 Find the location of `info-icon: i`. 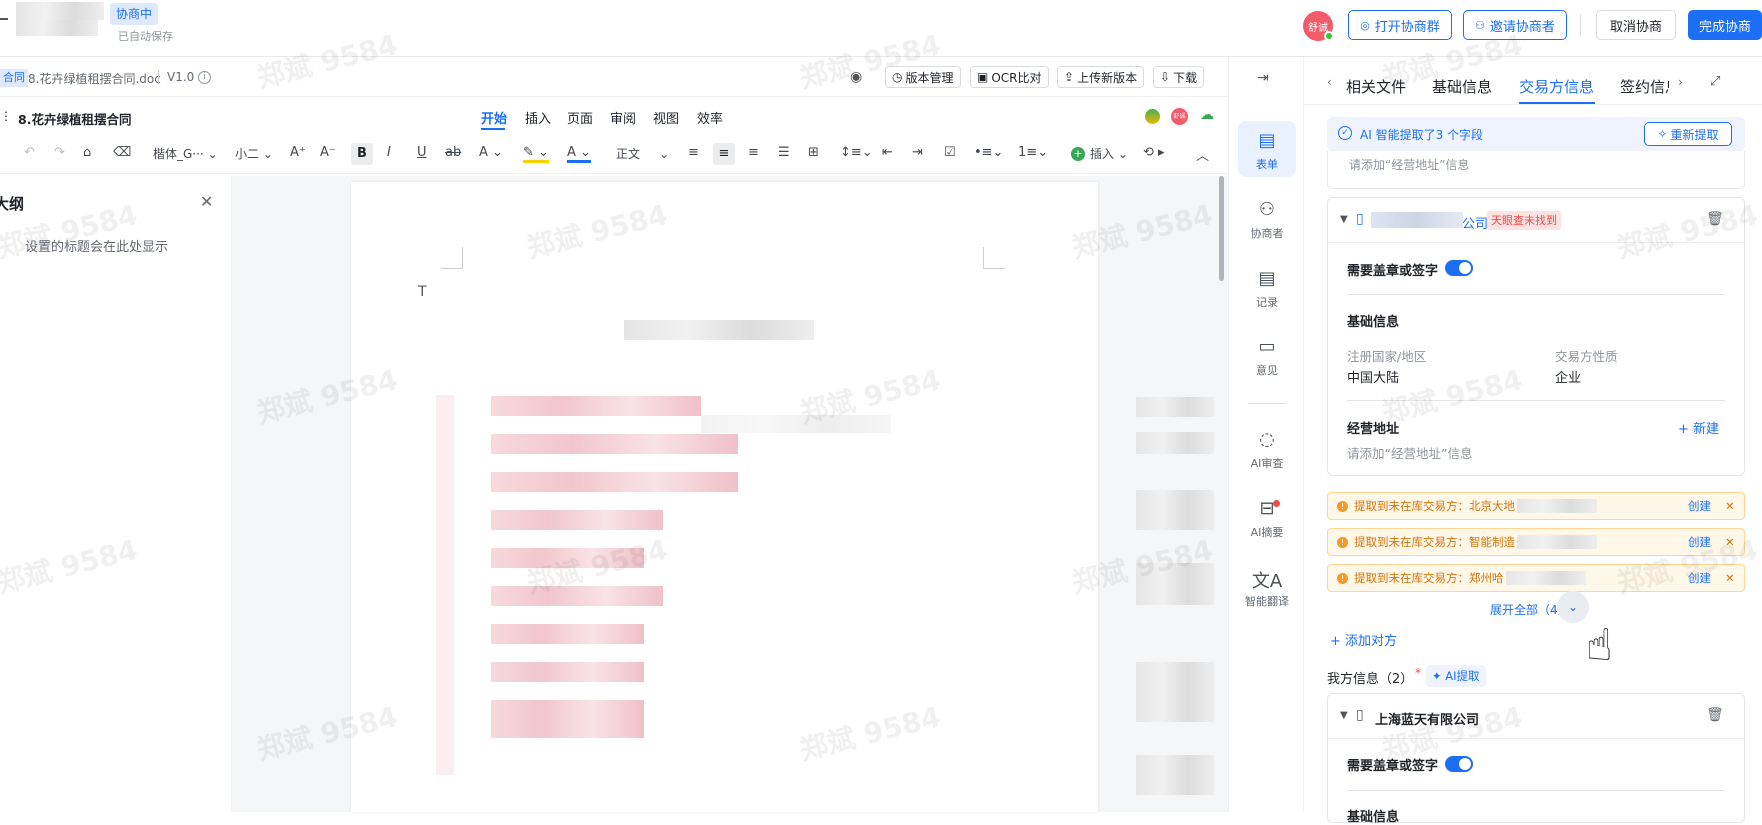

info-icon: i is located at coordinates (204, 77).